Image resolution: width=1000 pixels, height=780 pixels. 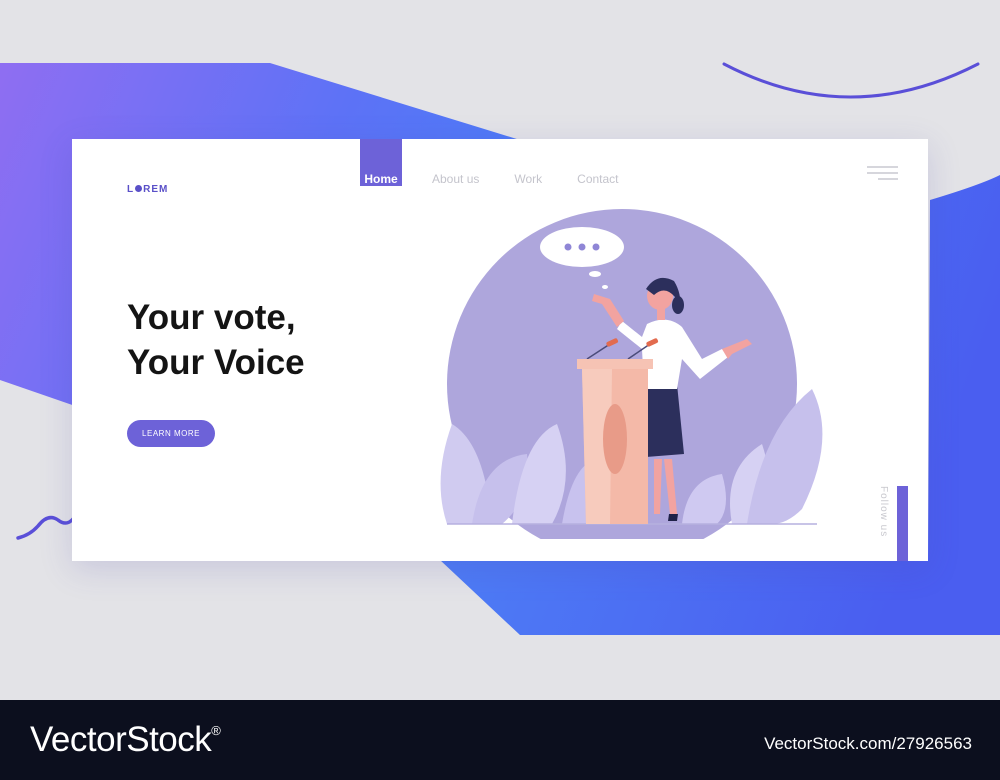 I want to click on learn-more-button: LEARN MORE, so click(x=171, y=433).